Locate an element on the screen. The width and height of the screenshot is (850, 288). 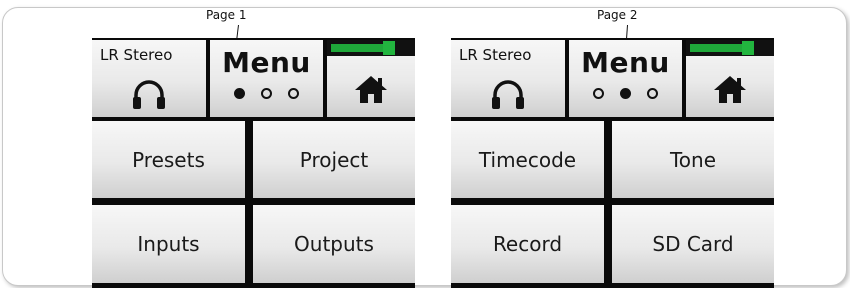
callout-page-2-label: Page 2 is located at coordinates (617, 15).